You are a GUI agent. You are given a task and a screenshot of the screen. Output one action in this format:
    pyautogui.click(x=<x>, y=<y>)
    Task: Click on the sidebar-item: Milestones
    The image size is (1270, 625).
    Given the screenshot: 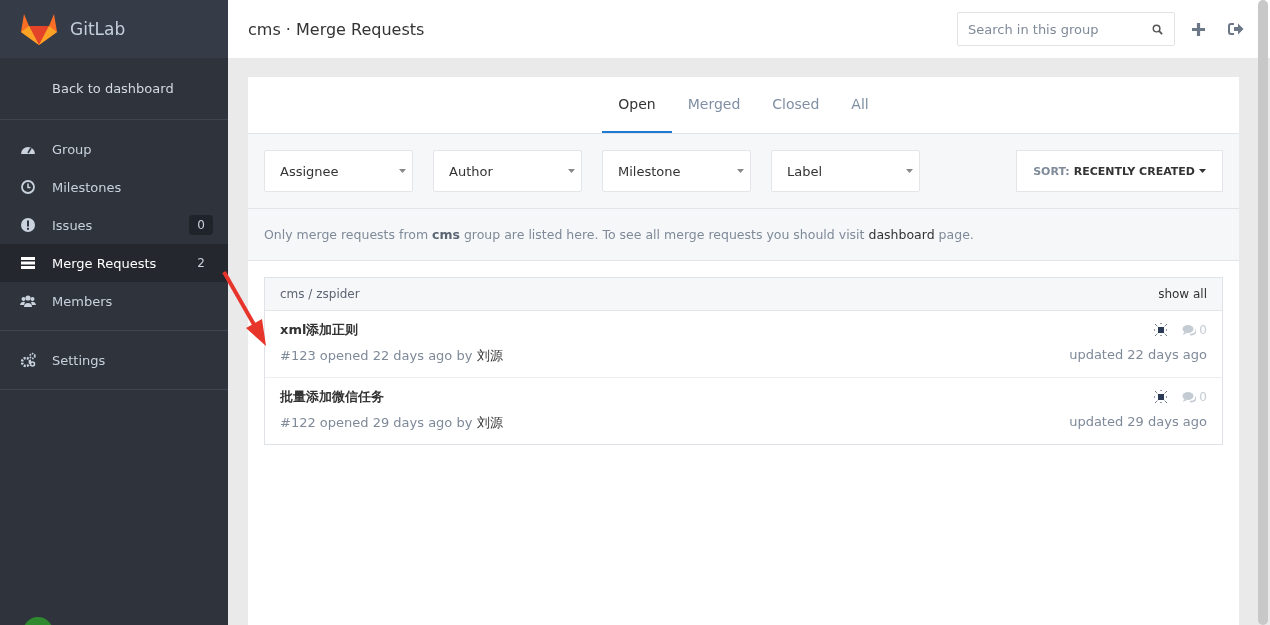 What is the action you would take?
    pyautogui.click(x=114, y=187)
    